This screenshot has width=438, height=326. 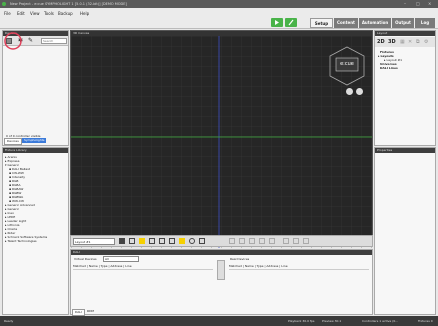 What do you see at coordinates (385, 150) in the screenshot?
I see `properties-title: Properties` at bounding box center [385, 150].